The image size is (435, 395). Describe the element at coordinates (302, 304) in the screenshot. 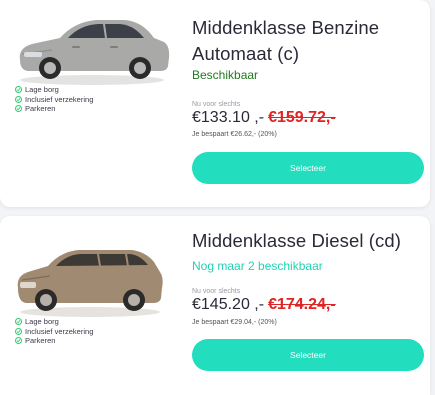

I see `original-price: €174.24,-` at that location.